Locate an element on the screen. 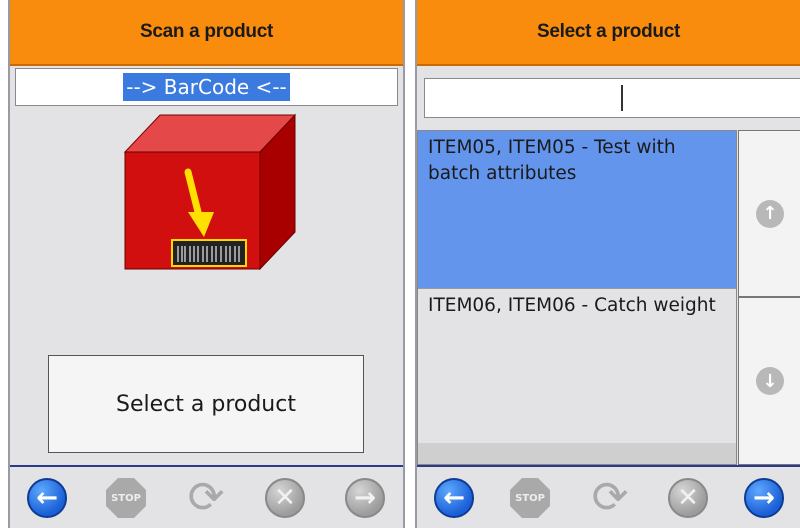 The image size is (800, 528). list-item: ITEM06, ITEM06 - Catch weight is located at coordinates (577, 365).